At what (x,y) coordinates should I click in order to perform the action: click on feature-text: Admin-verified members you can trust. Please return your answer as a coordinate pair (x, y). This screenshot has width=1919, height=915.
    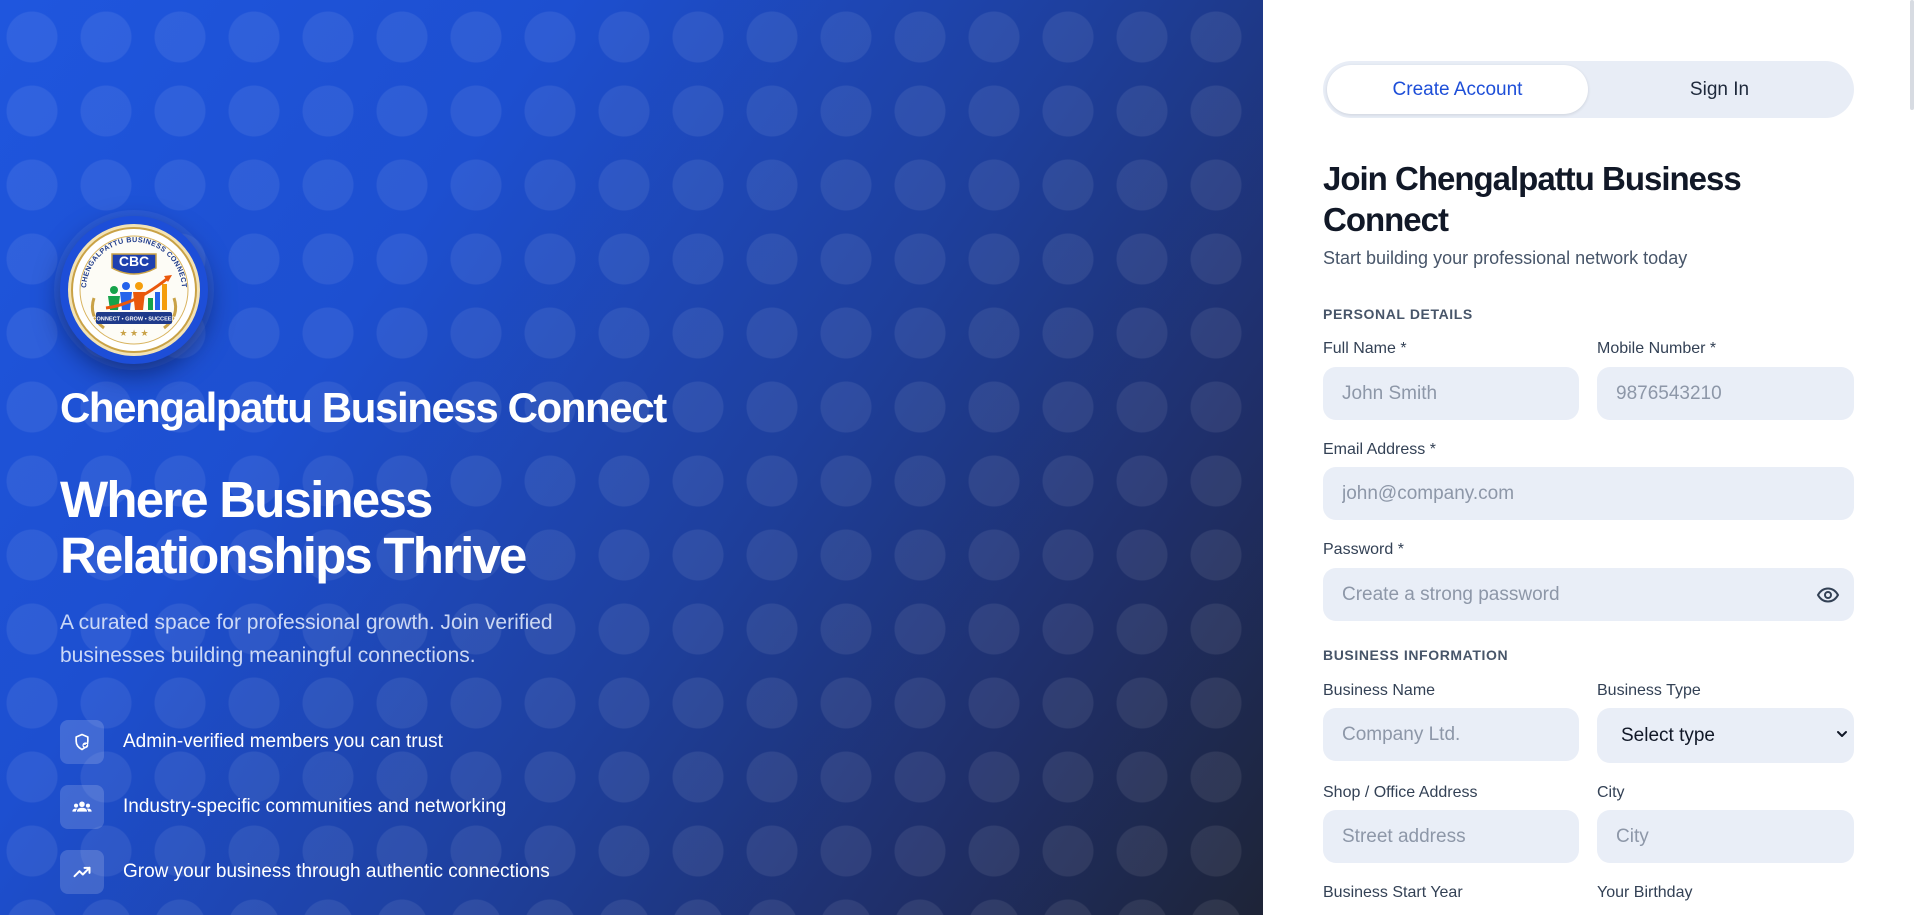
    Looking at the image, I should click on (283, 741).